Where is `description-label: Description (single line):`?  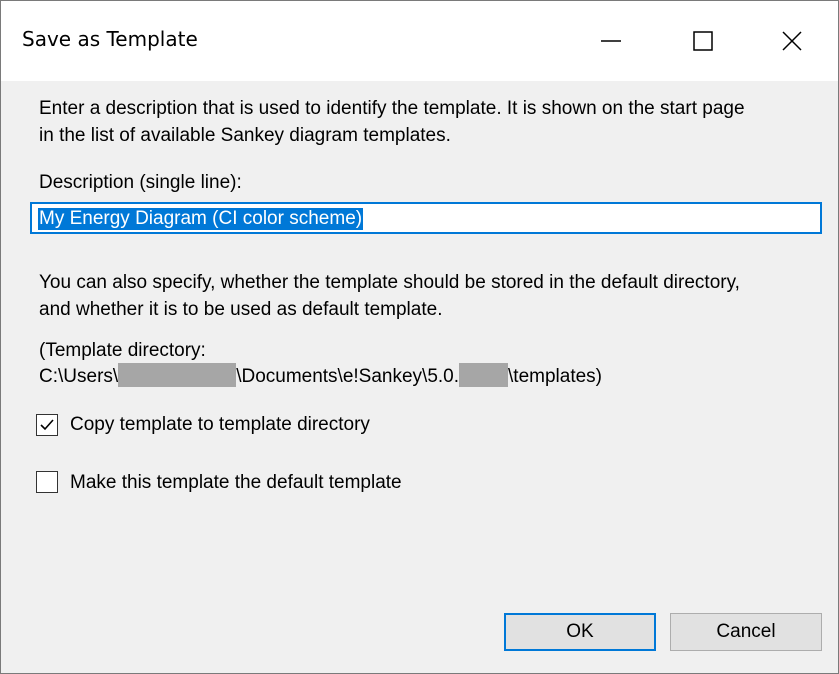 description-label: Description (single line): is located at coordinates (140, 182).